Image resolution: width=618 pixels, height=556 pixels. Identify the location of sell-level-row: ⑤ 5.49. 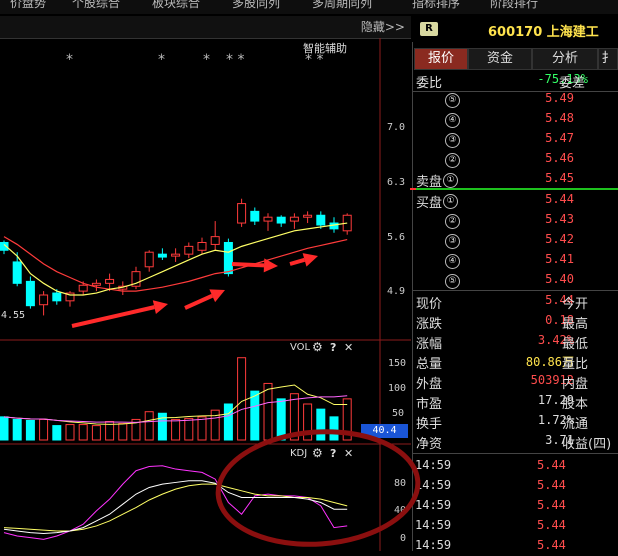
(515, 100).